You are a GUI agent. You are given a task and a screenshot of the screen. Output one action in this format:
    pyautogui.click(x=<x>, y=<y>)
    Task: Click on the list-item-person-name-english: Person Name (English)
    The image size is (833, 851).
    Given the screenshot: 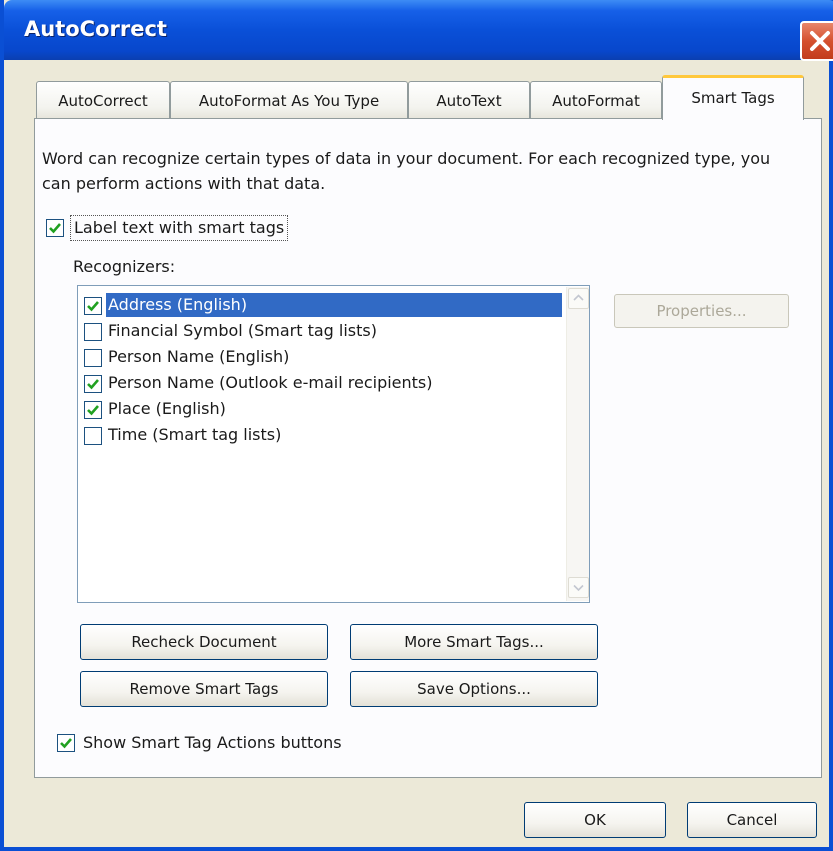 What is the action you would take?
    pyautogui.click(x=323, y=358)
    